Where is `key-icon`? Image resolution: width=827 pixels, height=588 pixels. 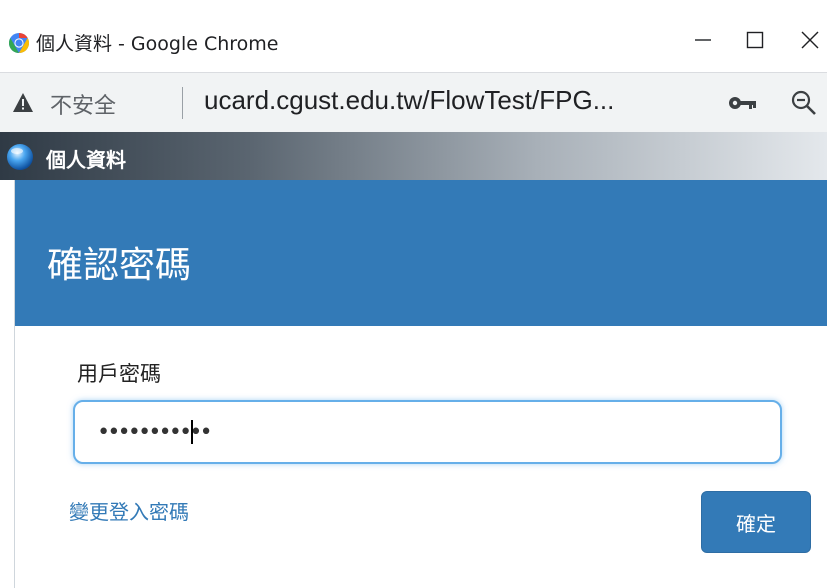 key-icon is located at coordinates (743, 103).